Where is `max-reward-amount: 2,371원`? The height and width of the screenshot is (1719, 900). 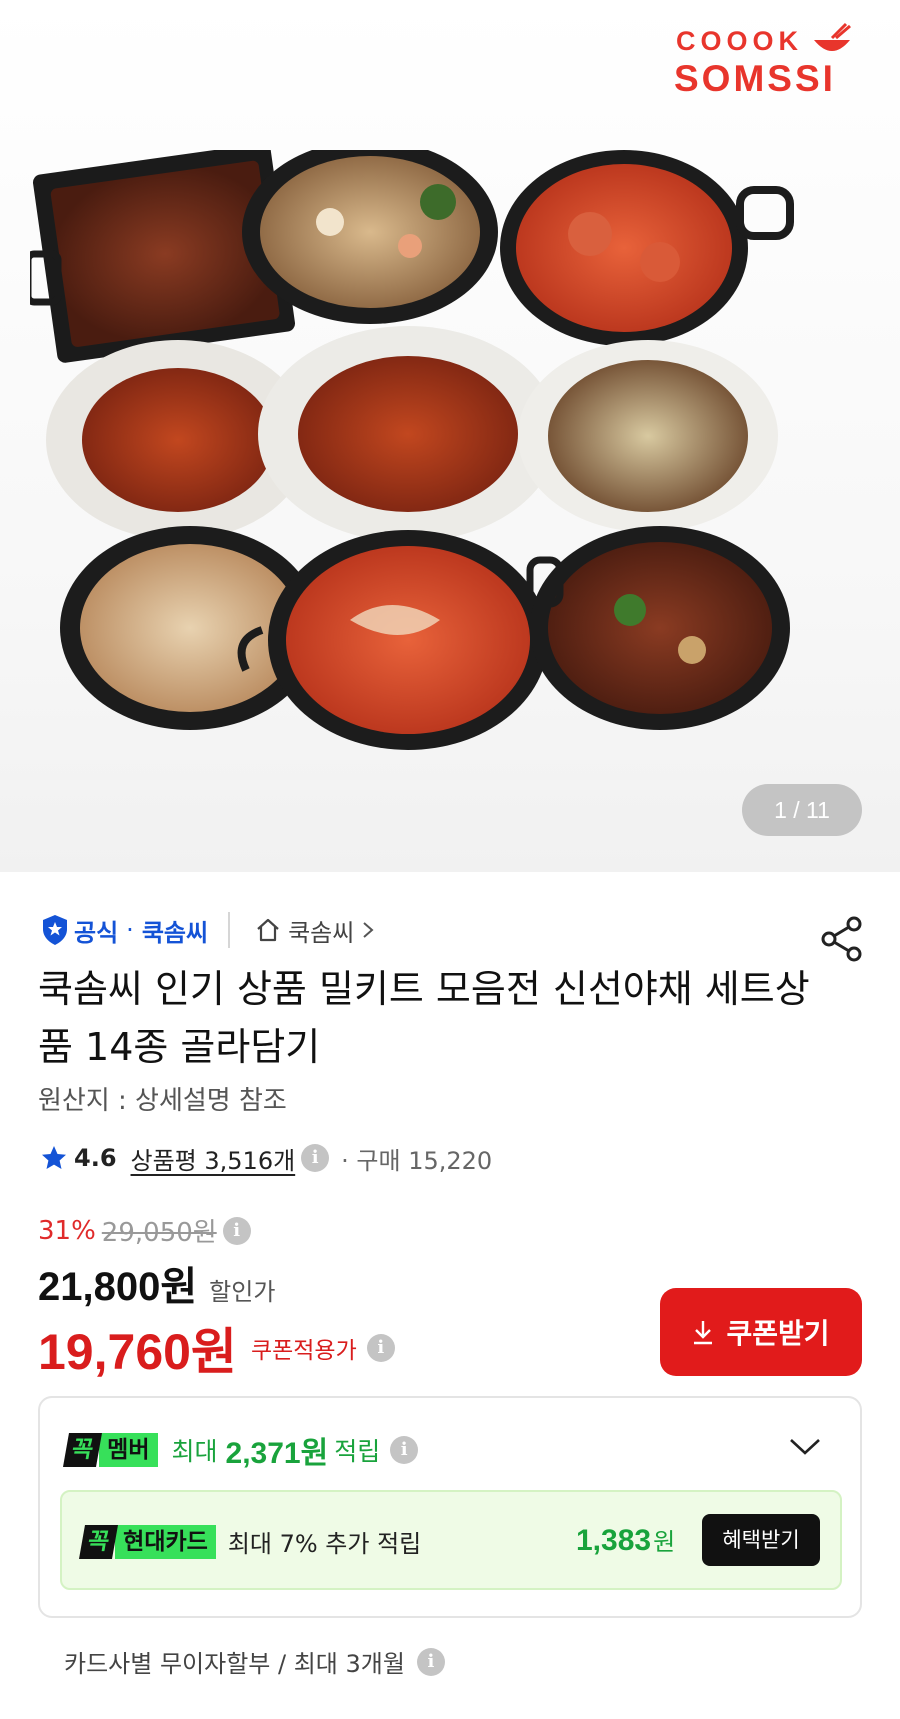 max-reward-amount: 2,371원 is located at coordinates (277, 1453).